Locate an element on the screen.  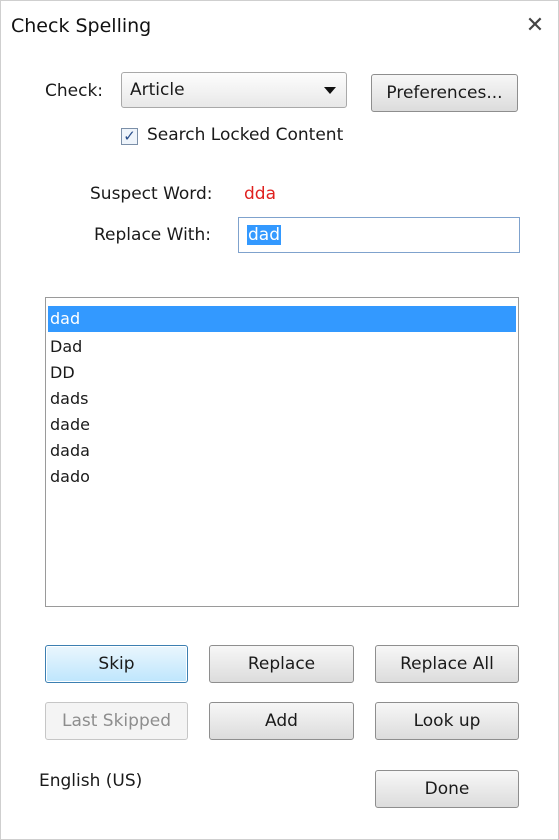
suspect-word-label: Suspect Word: is located at coordinates (151, 194).